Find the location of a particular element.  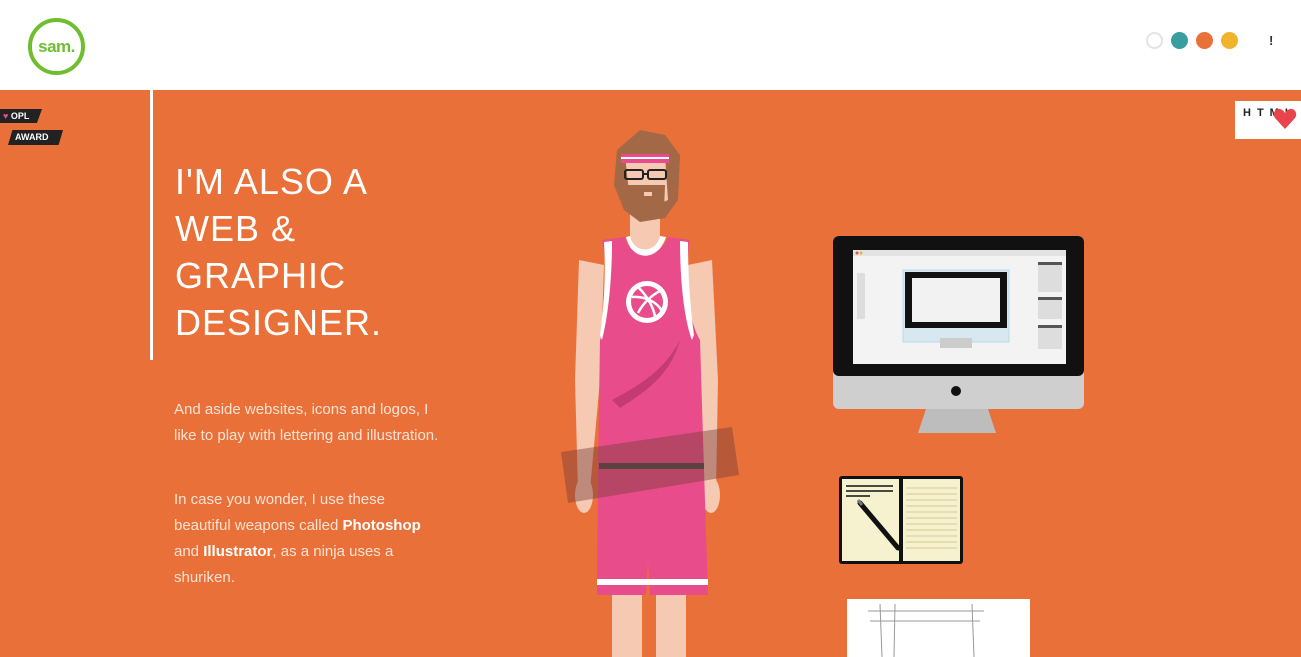

imac-illustration is located at coordinates (958, 334).